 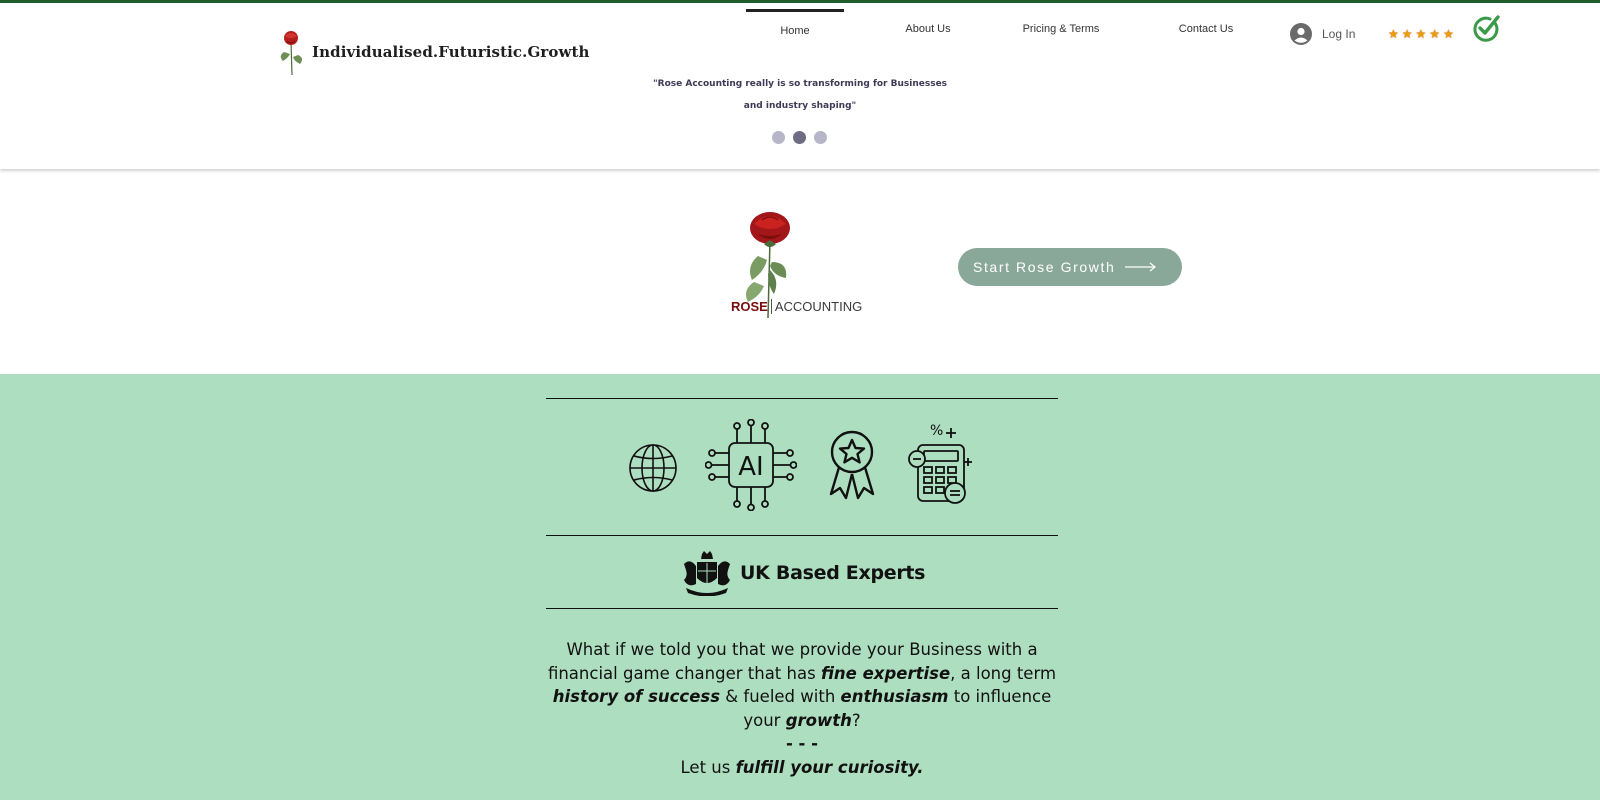 I want to click on award-ribbon-icon, so click(x=852, y=465).